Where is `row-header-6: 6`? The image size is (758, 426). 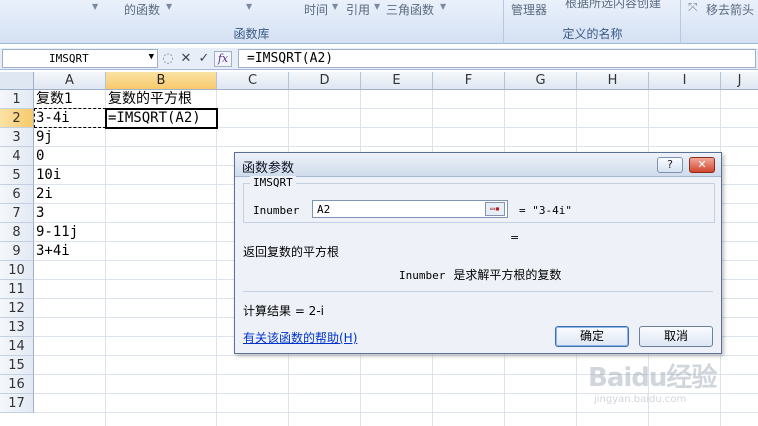
row-header-6: 6 is located at coordinates (17, 194).